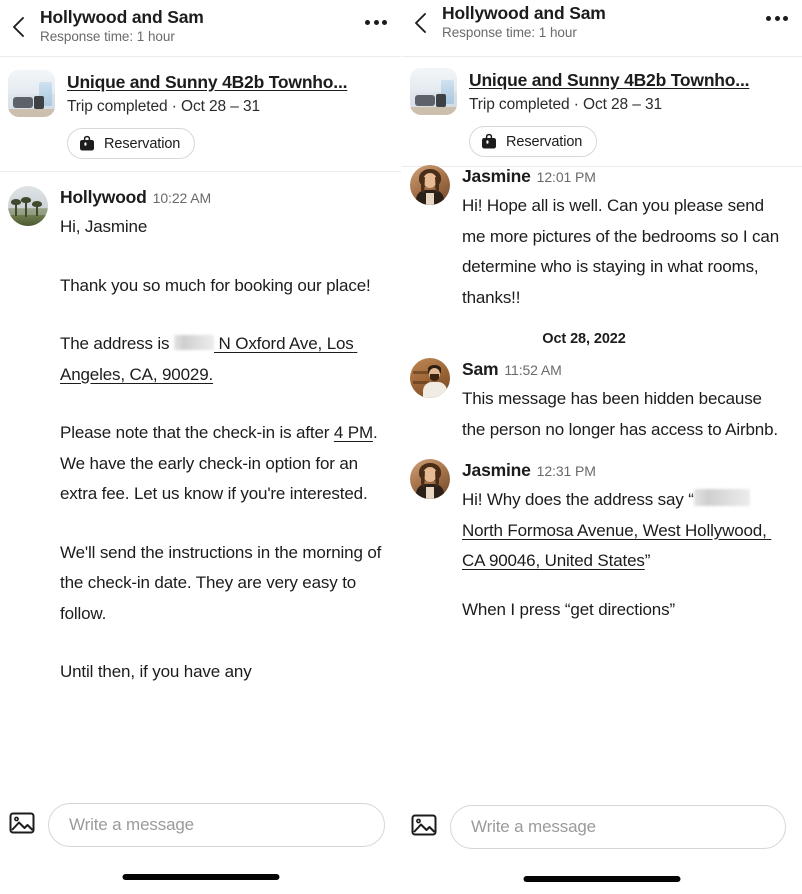 Image resolution: width=802 pixels, height=894 pixels. Describe the element at coordinates (533, 370) in the screenshot. I see `message-time: 11:52 AM` at that location.